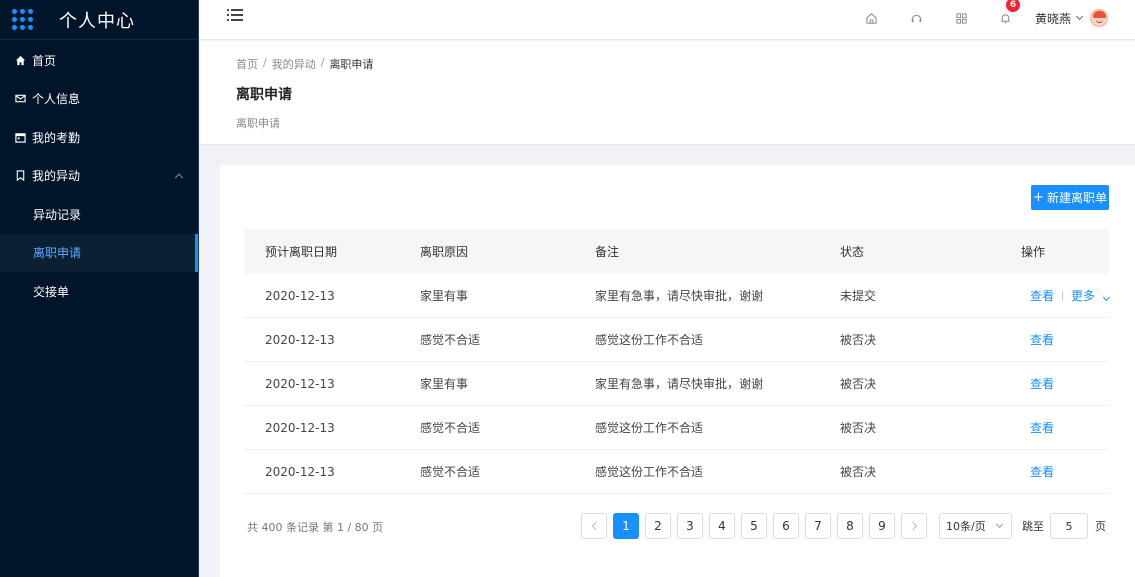 This screenshot has width=1135, height=577. Describe the element at coordinates (607, 252) in the screenshot. I see `column-header: 备注` at that location.